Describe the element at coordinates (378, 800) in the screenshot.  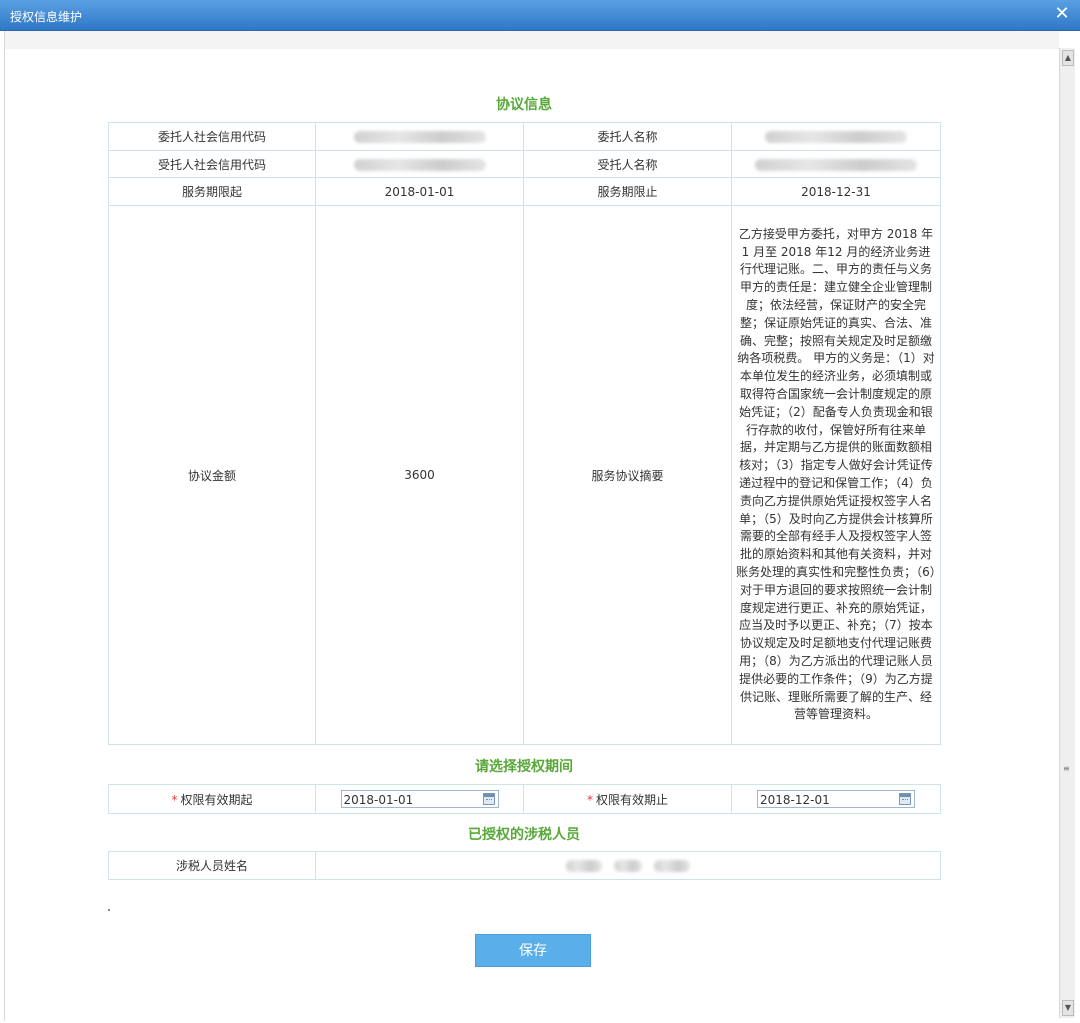
I see `period-start-value: 2018-01-01` at that location.